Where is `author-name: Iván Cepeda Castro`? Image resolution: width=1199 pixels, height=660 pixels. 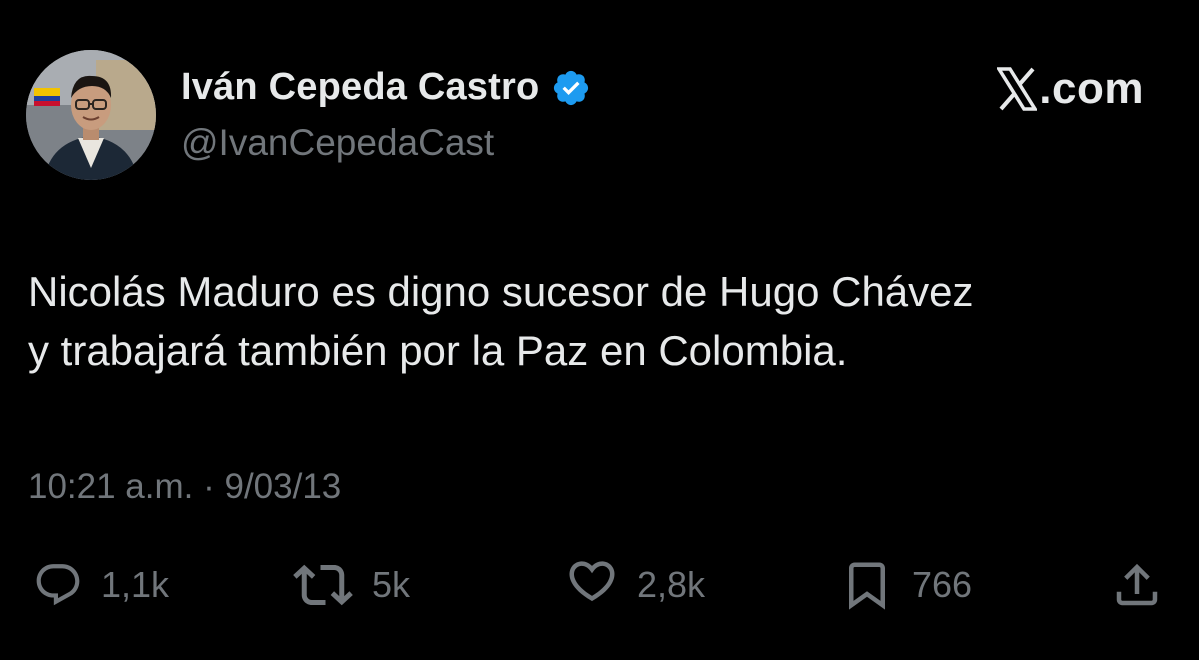 author-name: Iván Cepeda Castro is located at coordinates (360, 87).